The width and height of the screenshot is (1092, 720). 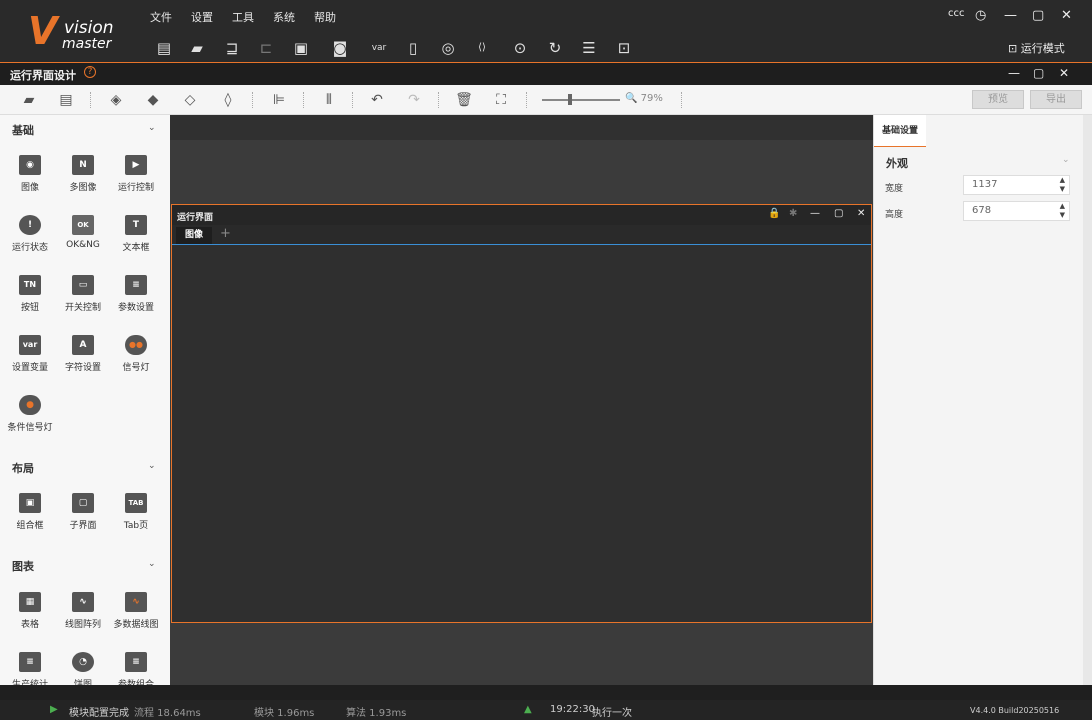 What do you see at coordinates (897, 163) in the screenshot?
I see `appearance-section-title: 外观` at bounding box center [897, 163].